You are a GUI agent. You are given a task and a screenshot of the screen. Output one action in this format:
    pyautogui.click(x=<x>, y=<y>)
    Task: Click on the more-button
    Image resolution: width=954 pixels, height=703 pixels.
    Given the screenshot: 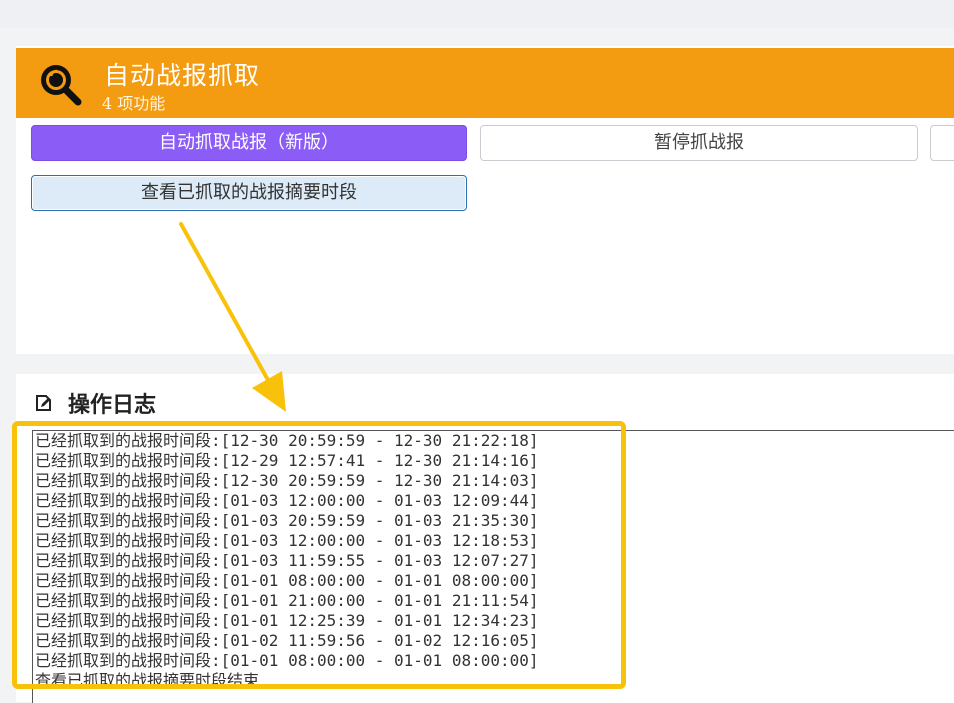 What is the action you would take?
    pyautogui.click(x=942, y=143)
    